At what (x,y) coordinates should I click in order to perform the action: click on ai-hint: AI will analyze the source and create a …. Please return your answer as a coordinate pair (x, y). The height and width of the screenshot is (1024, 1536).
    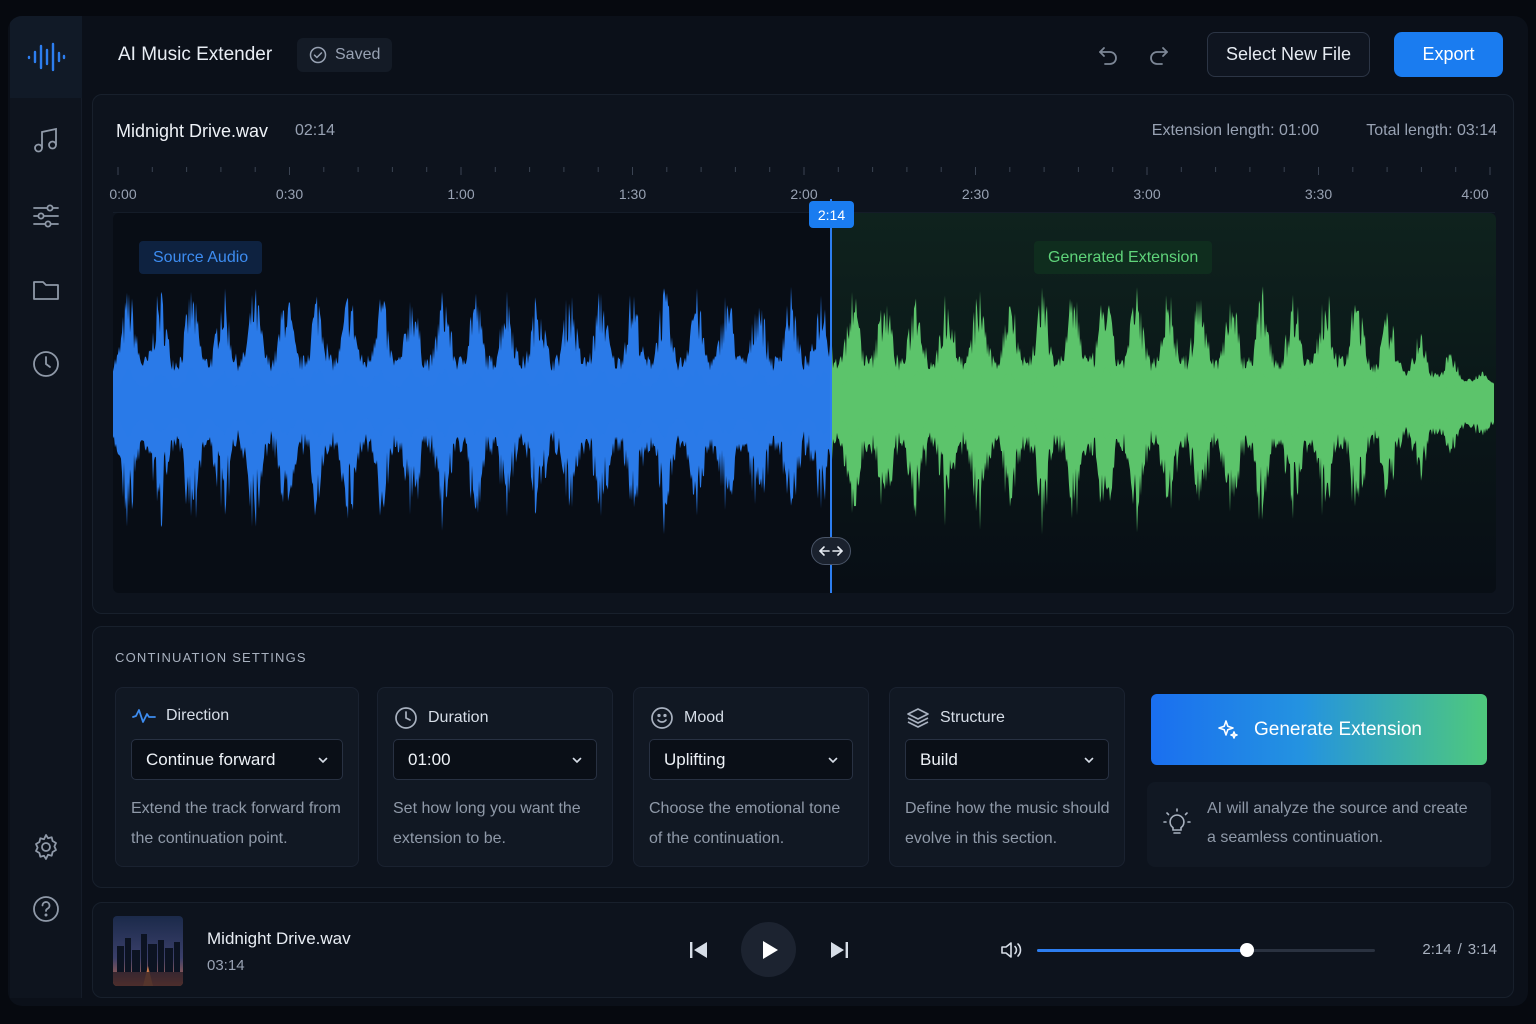
    Looking at the image, I should click on (1319, 824).